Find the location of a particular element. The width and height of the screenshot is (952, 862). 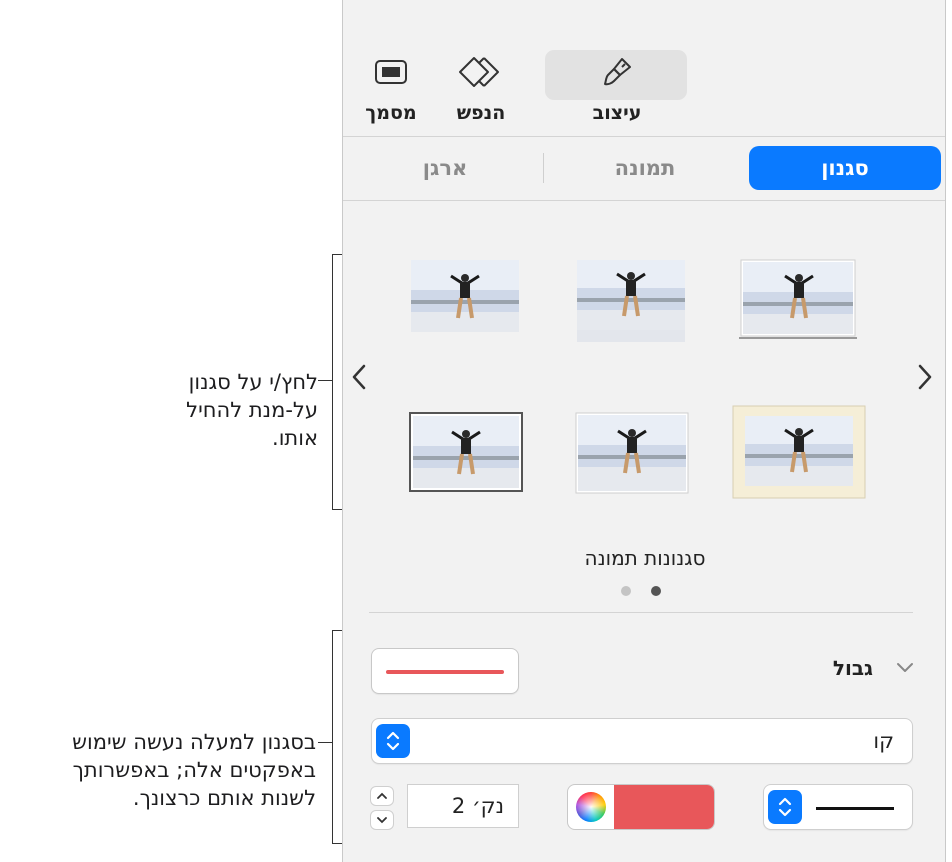

tab-image: תמונה is located at coordinates (645, 168).